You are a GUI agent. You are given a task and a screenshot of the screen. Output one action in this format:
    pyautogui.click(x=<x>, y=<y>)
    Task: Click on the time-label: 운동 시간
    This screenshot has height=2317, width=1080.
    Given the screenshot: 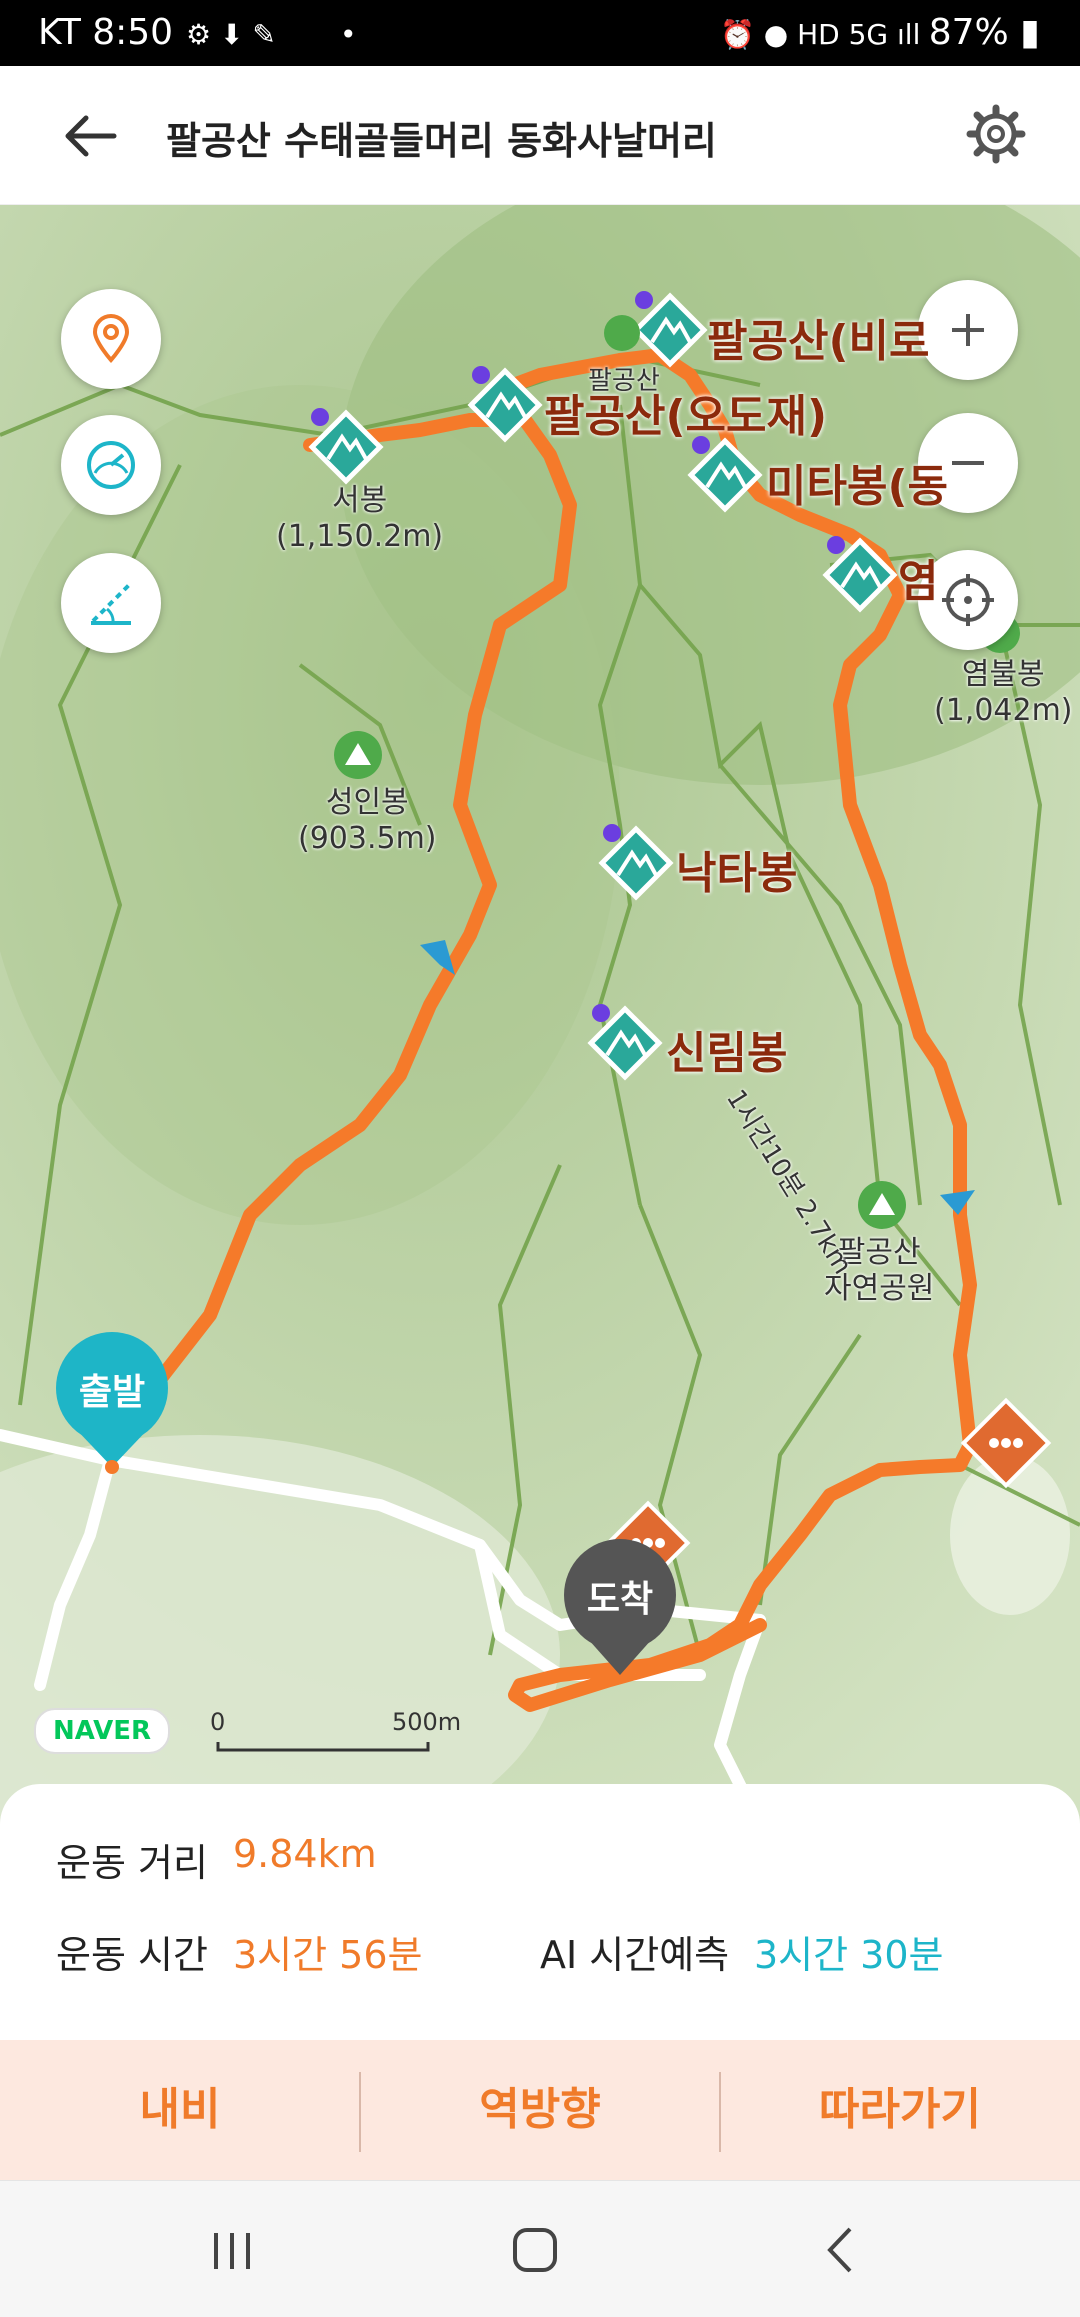 What is the action you would take?
    pyautogui.click(x=132, y=1955)
    